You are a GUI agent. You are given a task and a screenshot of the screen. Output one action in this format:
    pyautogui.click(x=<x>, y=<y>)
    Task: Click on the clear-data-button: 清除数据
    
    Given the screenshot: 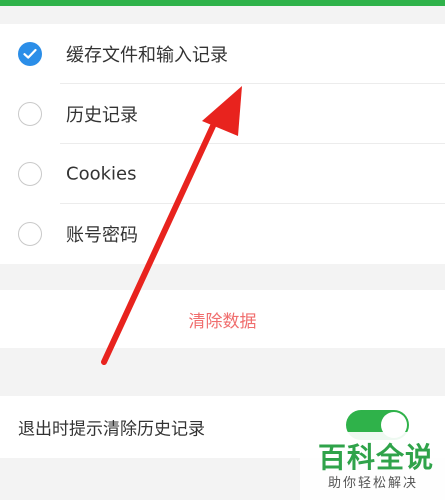 What is the action you would take?
    pyautogui.click(x=223, y=319)
    